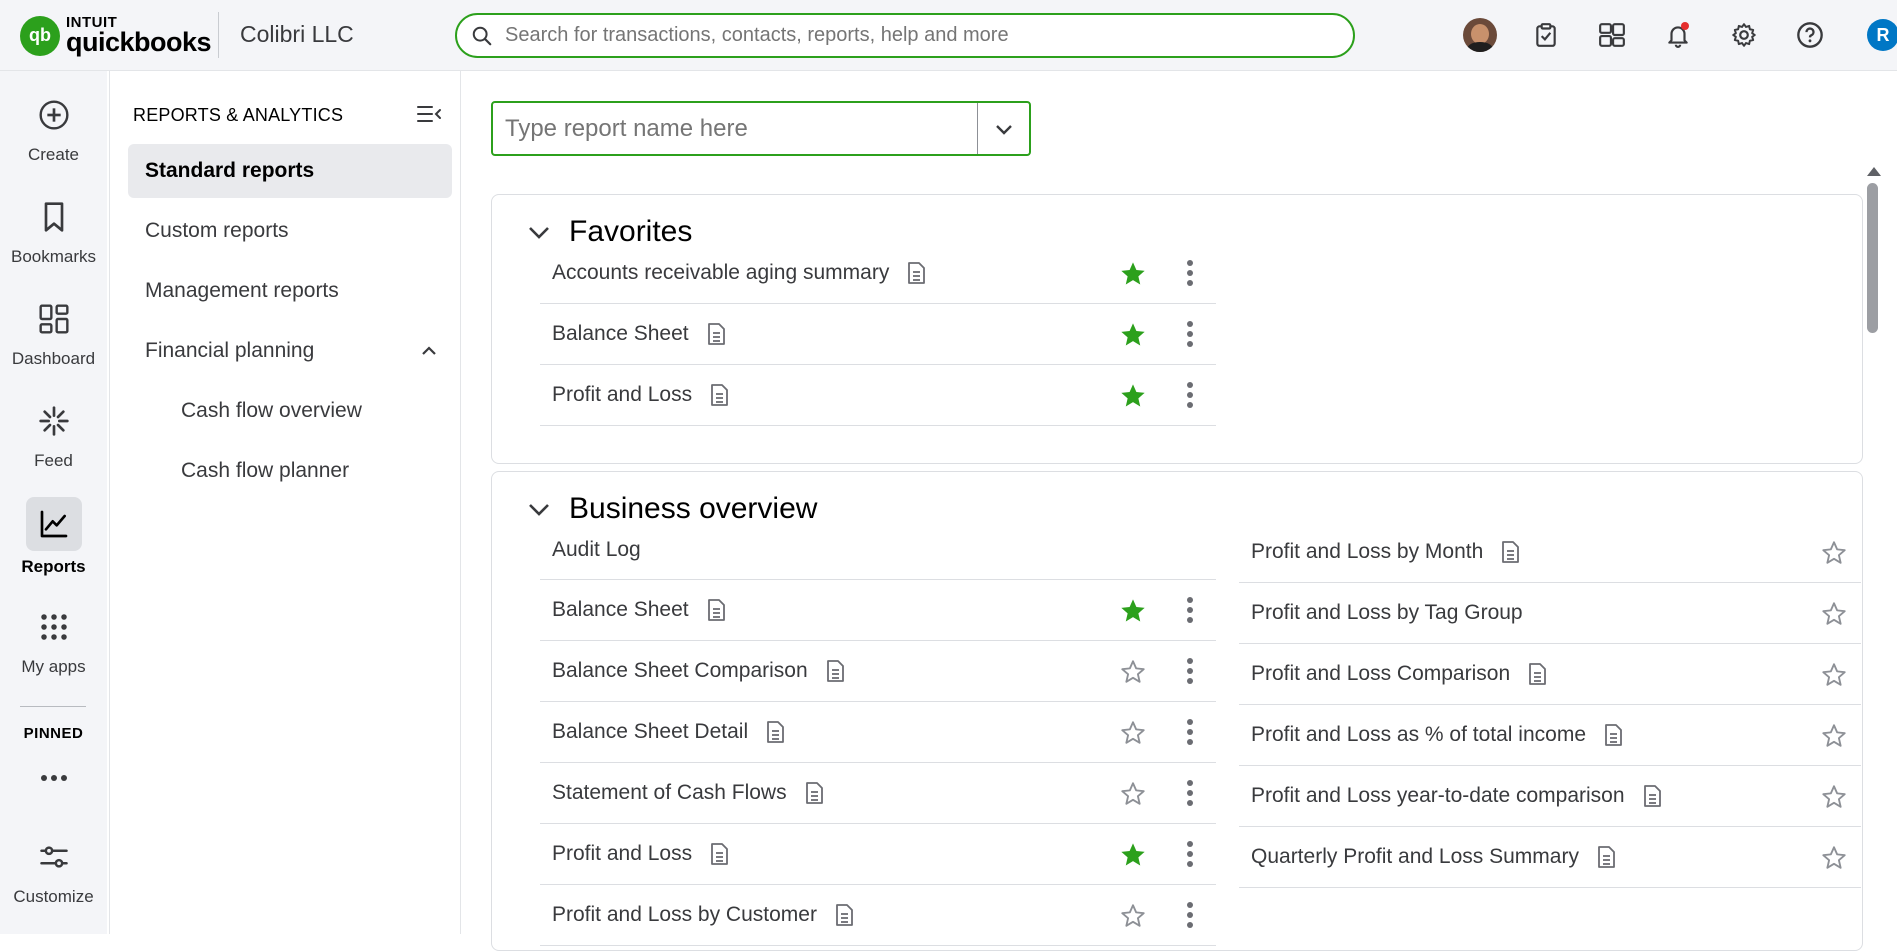 This screenshot has width=1897, height=951. I want to click on nav-my-apps: My apps, so click(53, 640).